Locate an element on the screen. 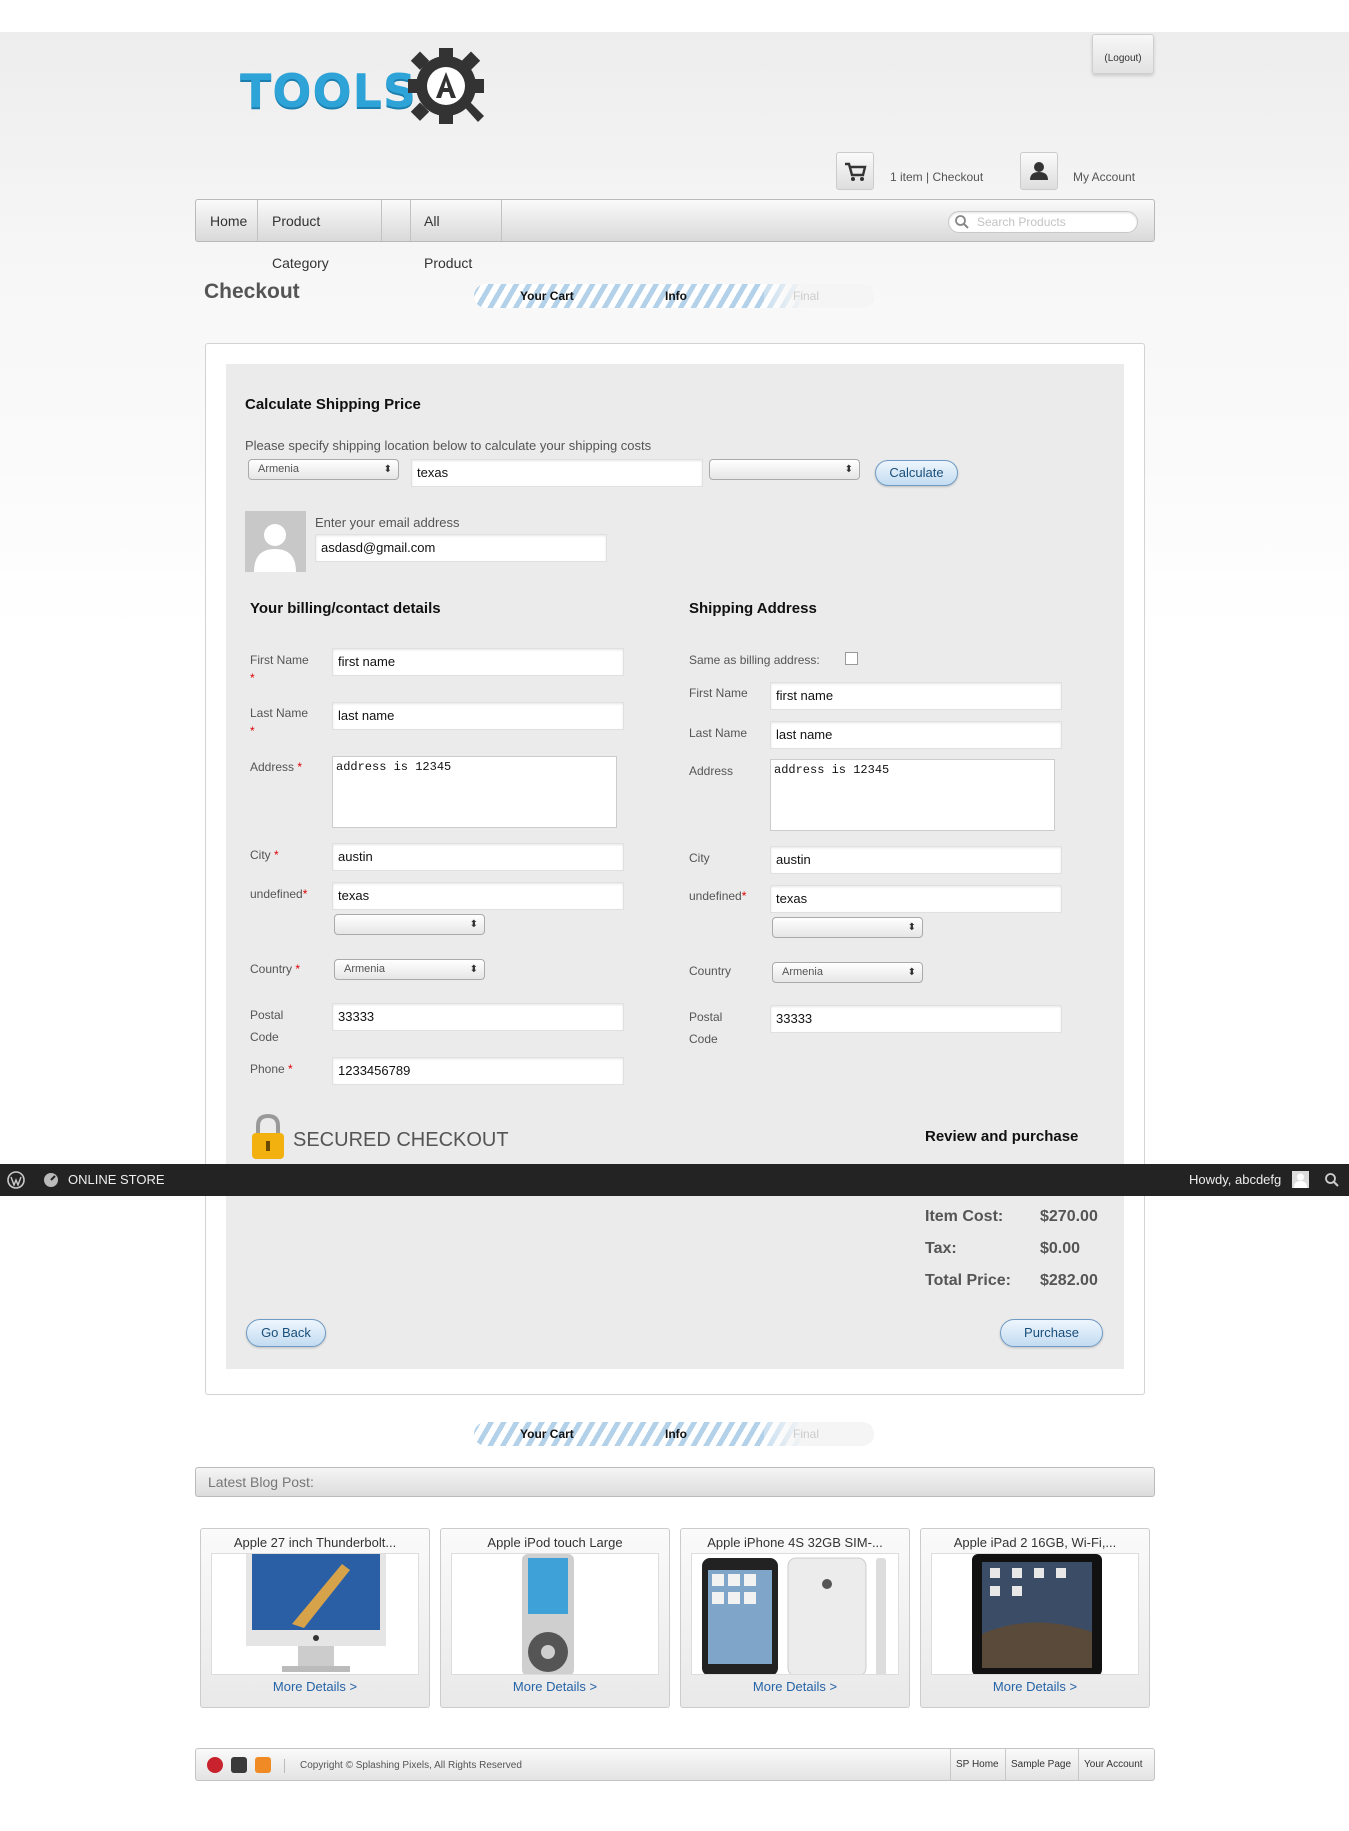 This screenshot has height=1831, width=1349. shipping-first-name-label: First Name is located at coordinates (718, 693).